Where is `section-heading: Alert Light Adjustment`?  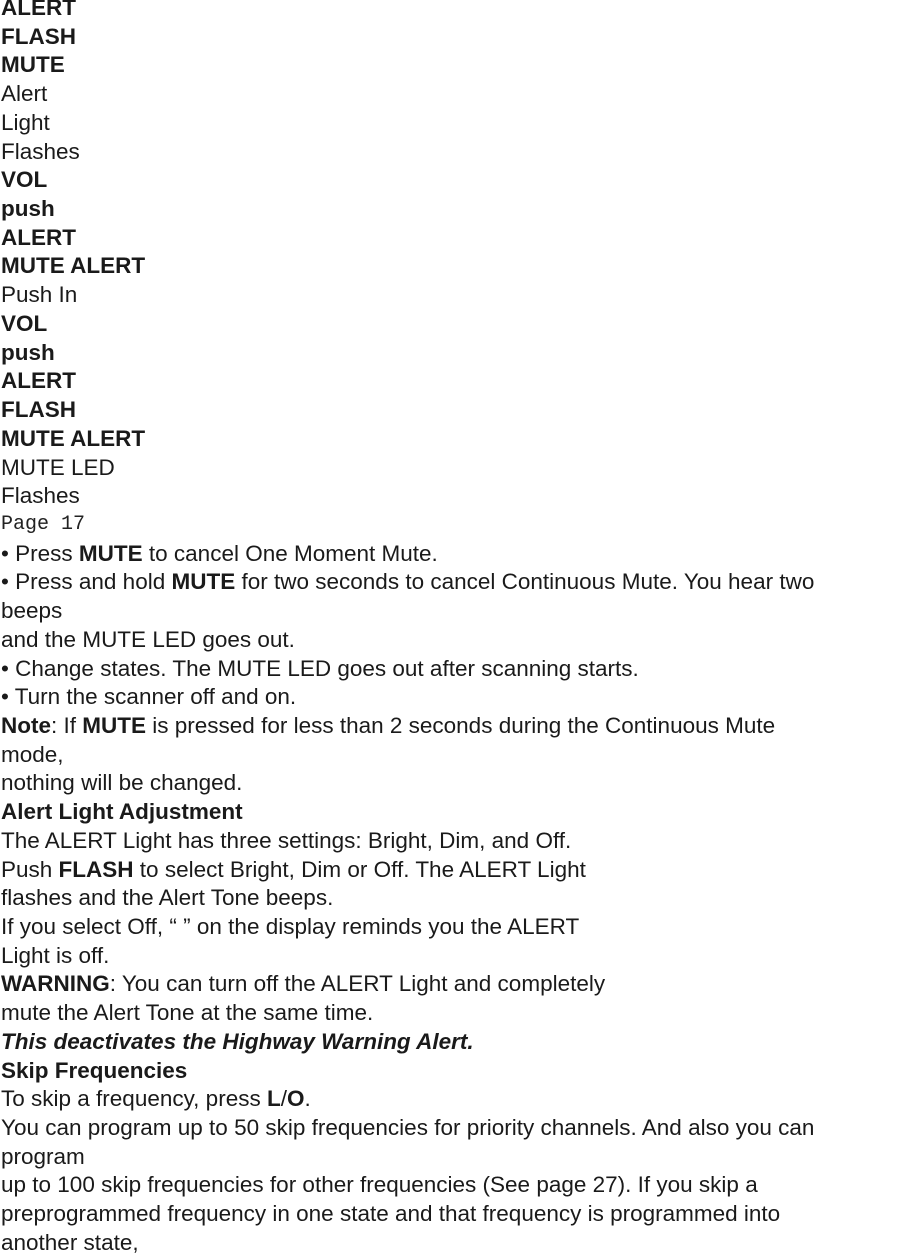
section-heading: Alert Light Adjustment is located at coordinates (122, 812).